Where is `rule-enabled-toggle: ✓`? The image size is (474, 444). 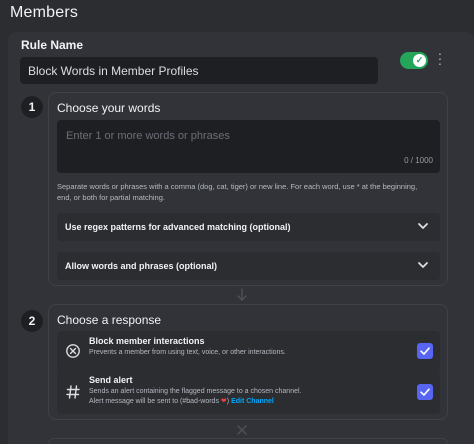 rule-enabled-toggle: ✓ is located at coordinates (414, 60).